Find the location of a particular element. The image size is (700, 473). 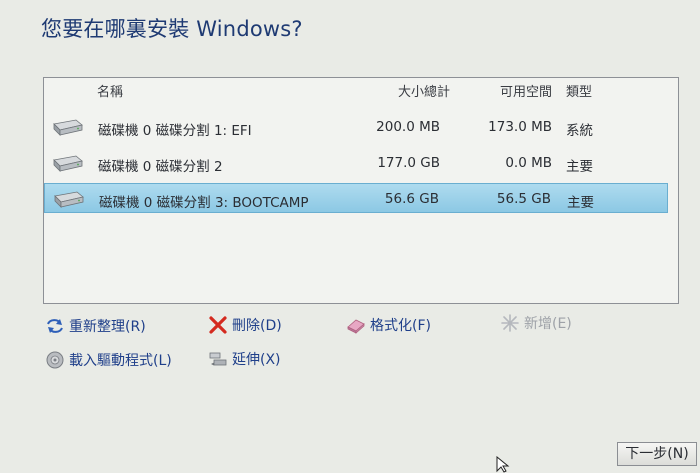

partition-free: 0.0 MB is located at coordinates (528, 163).